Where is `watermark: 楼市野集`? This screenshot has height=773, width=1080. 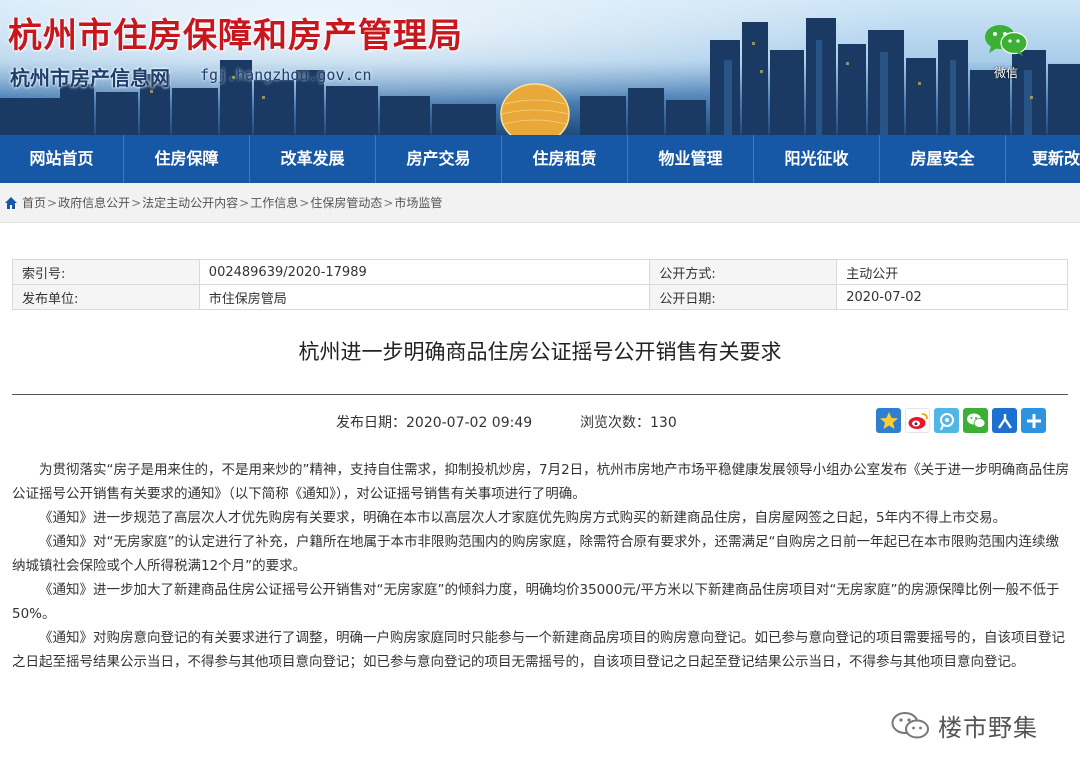 watermark: 楼市野集 is located at coordinates (964, 725).